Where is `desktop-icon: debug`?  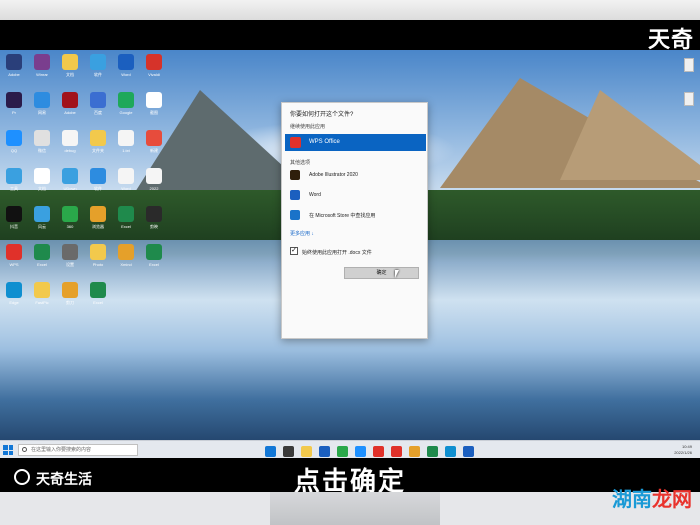
desktop-icon: debug is located at coordinates (70, 145).